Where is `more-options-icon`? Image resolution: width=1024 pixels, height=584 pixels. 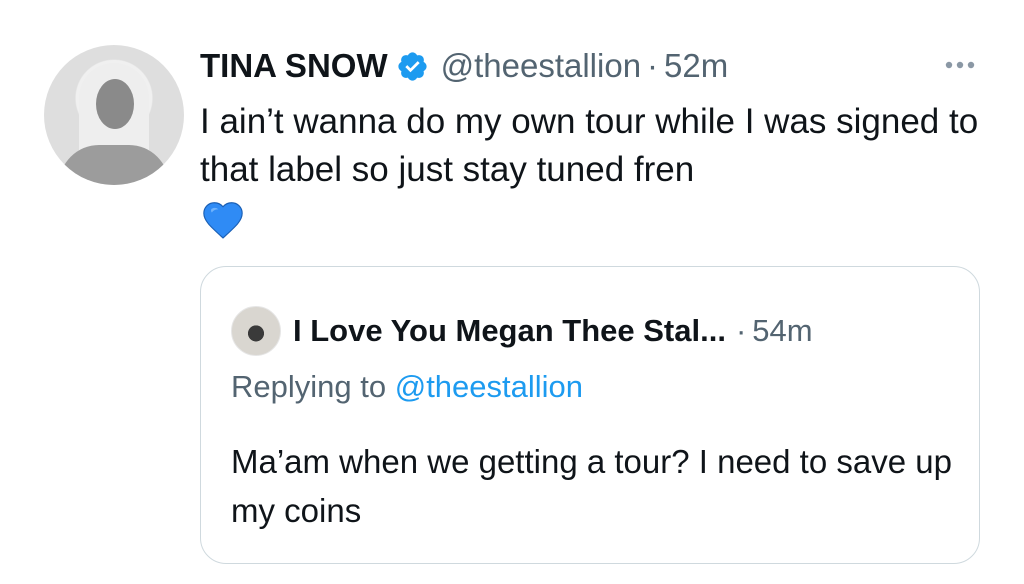
more-options-icon is located at coordinates (960, 65).